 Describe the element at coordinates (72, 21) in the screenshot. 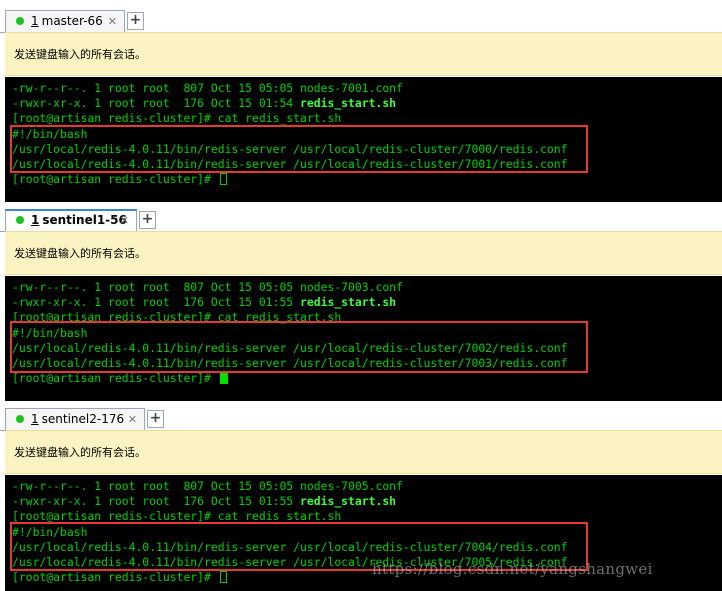

I see `tab-label: master-66` at that location.